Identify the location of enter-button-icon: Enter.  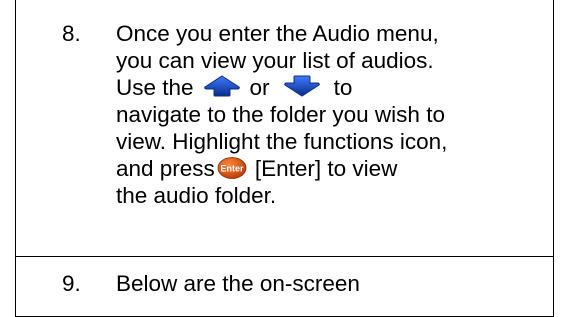
(232, 168).